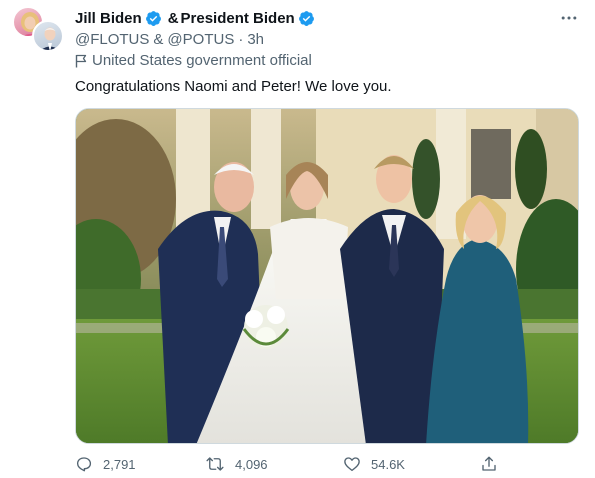 Image resolution: width=595 pixels, height=478 pixels. What do you see at coordinates (81, 60) in the screenshot?
I see `flag-icon` at bounding box center [81, 60].